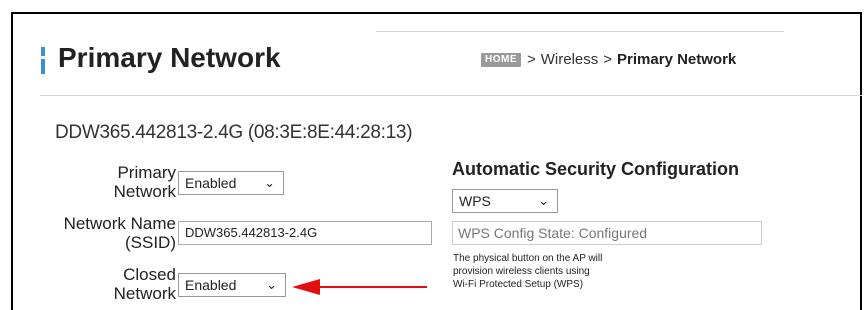  What do you see at coordinates (211, 285) in the screenshot?
I see `closed-network-value: Enabled` at bounding box center [211, 285].